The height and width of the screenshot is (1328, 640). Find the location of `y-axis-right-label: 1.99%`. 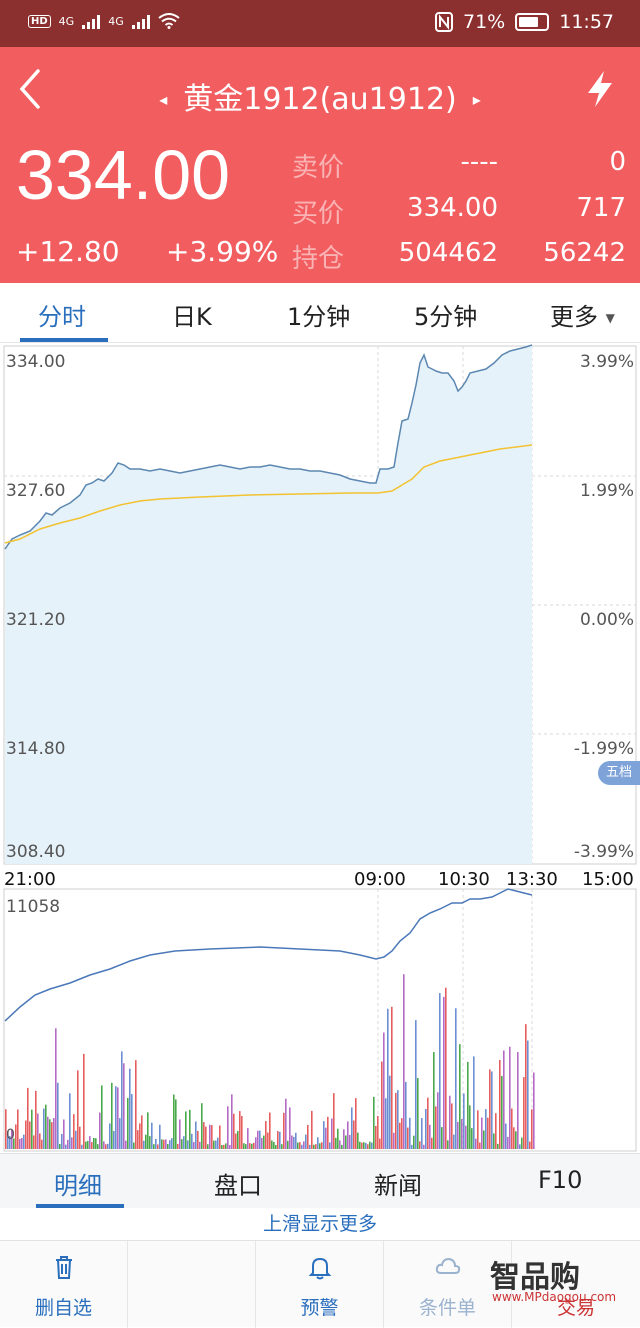

y-axis-right-label: 1.99% is located at coordinates (606, 491).